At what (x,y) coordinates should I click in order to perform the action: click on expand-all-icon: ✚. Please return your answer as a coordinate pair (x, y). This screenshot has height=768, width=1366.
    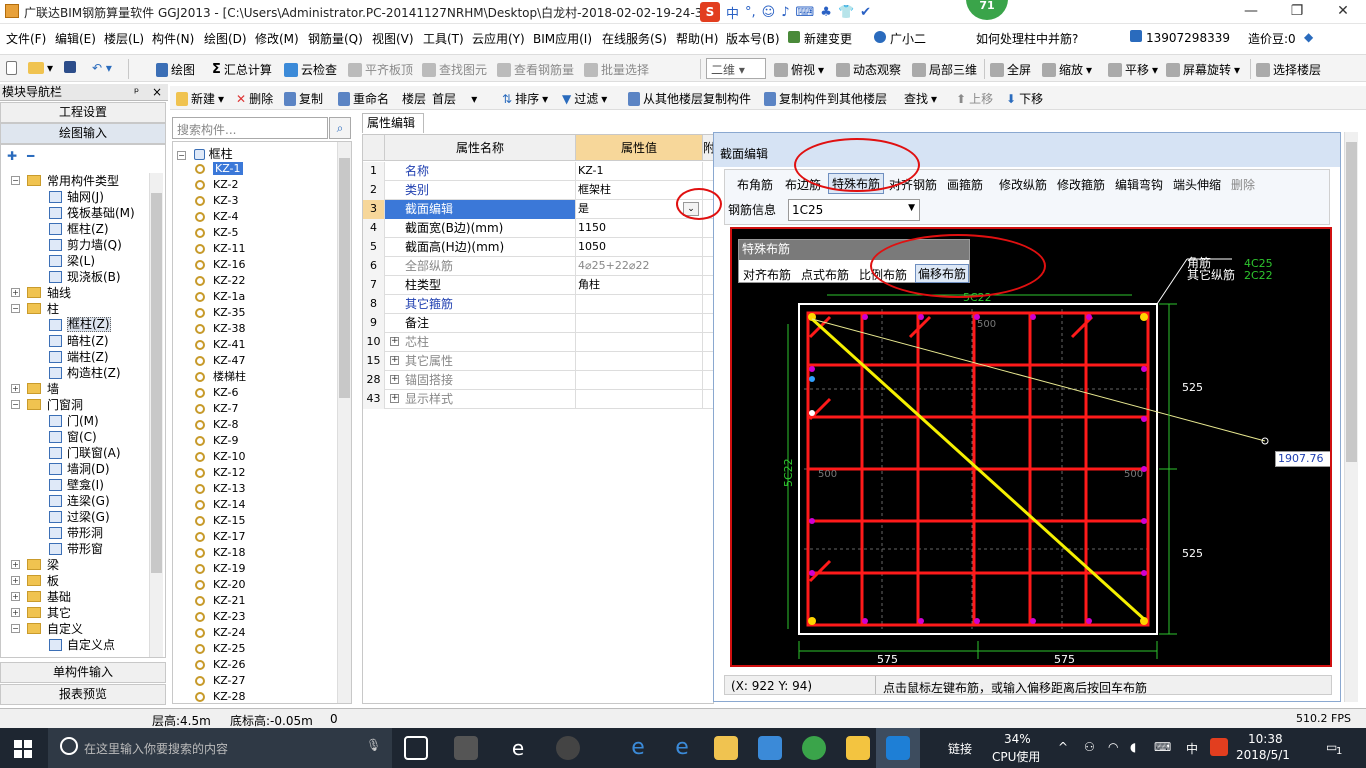
    Looking at the image, I should click on (12, 156).